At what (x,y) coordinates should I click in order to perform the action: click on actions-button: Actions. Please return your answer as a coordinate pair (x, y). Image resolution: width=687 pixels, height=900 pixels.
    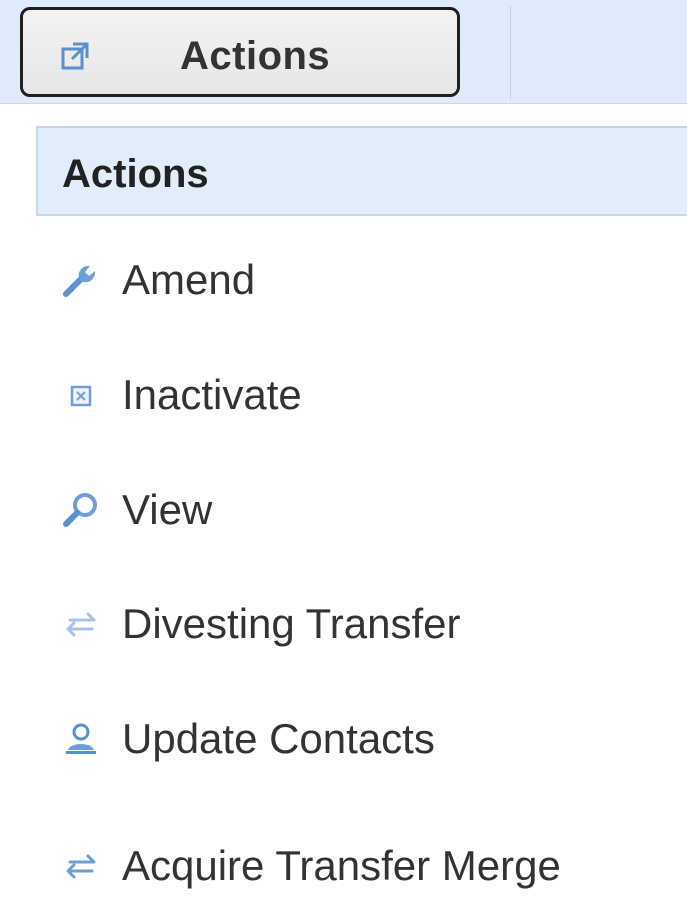
    Looking at the image, I should click on (240, 52).